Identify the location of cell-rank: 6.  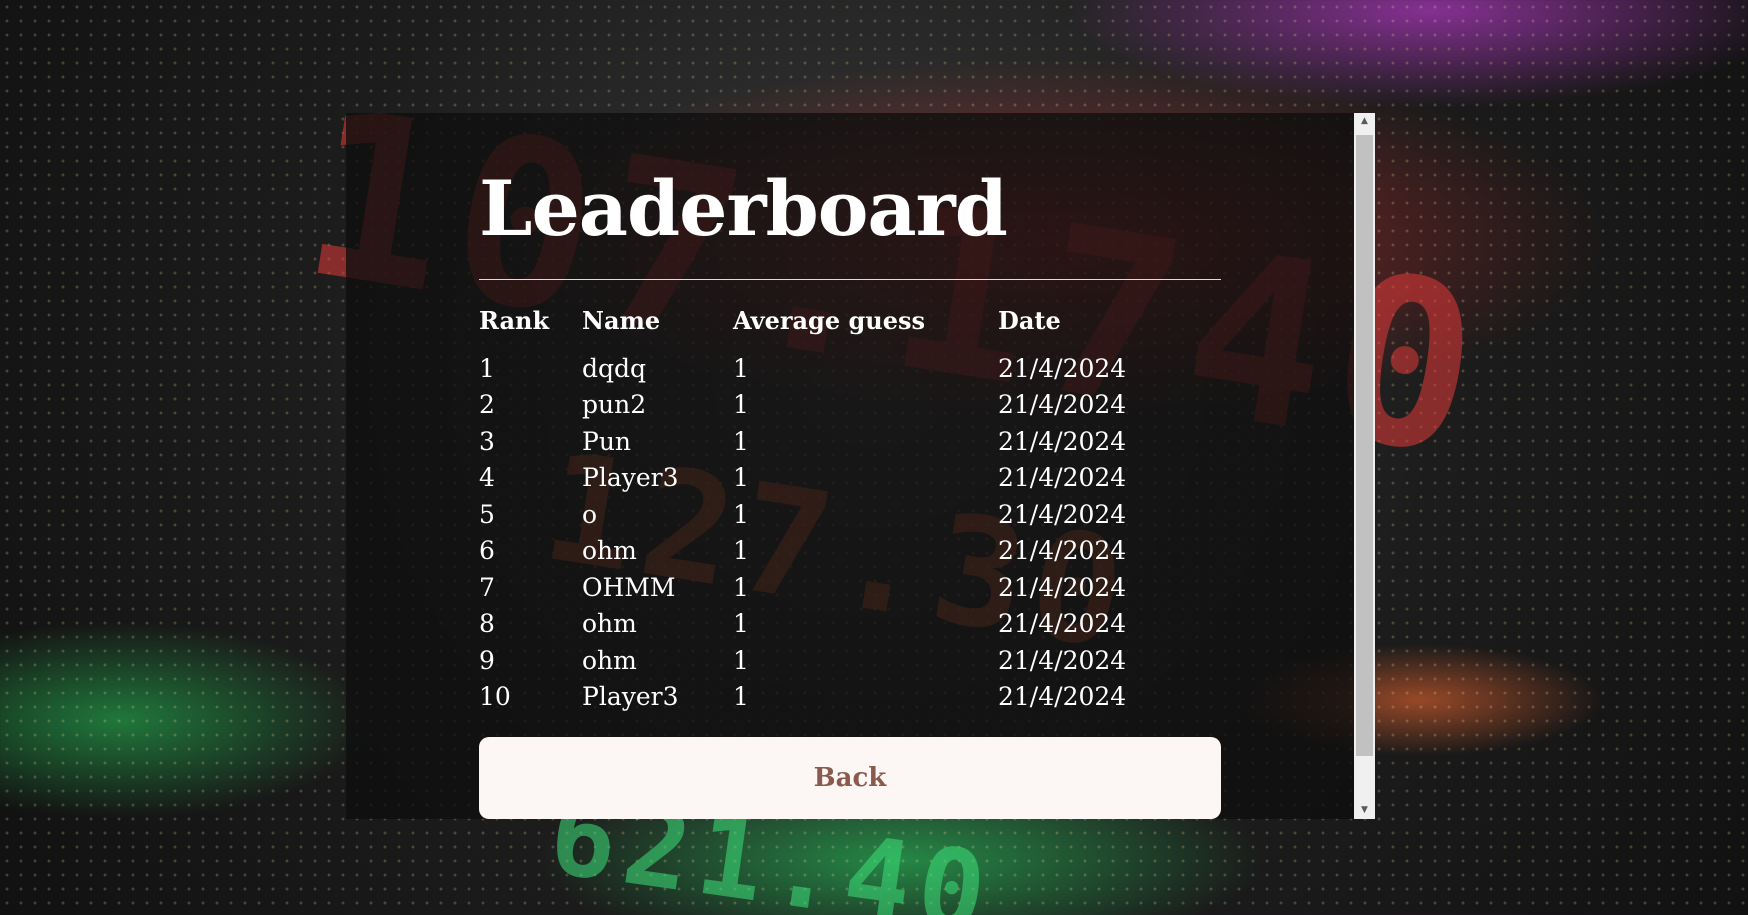
(487, 551).